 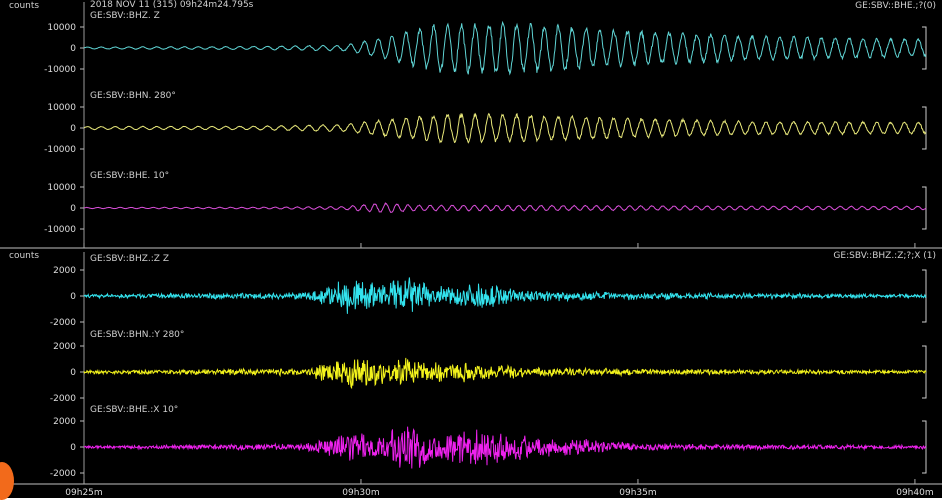 I want to click on trace-top-1-name: GE:SBV::BHN. 280°, so click(x=133, y=96).